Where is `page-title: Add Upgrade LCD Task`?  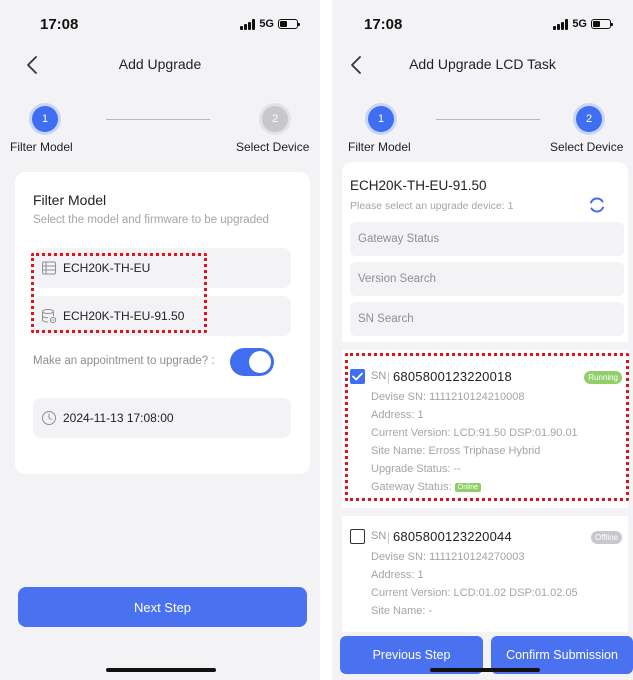 page-title: Add Upgrade LCD Task is located at coordinates (482, 64).